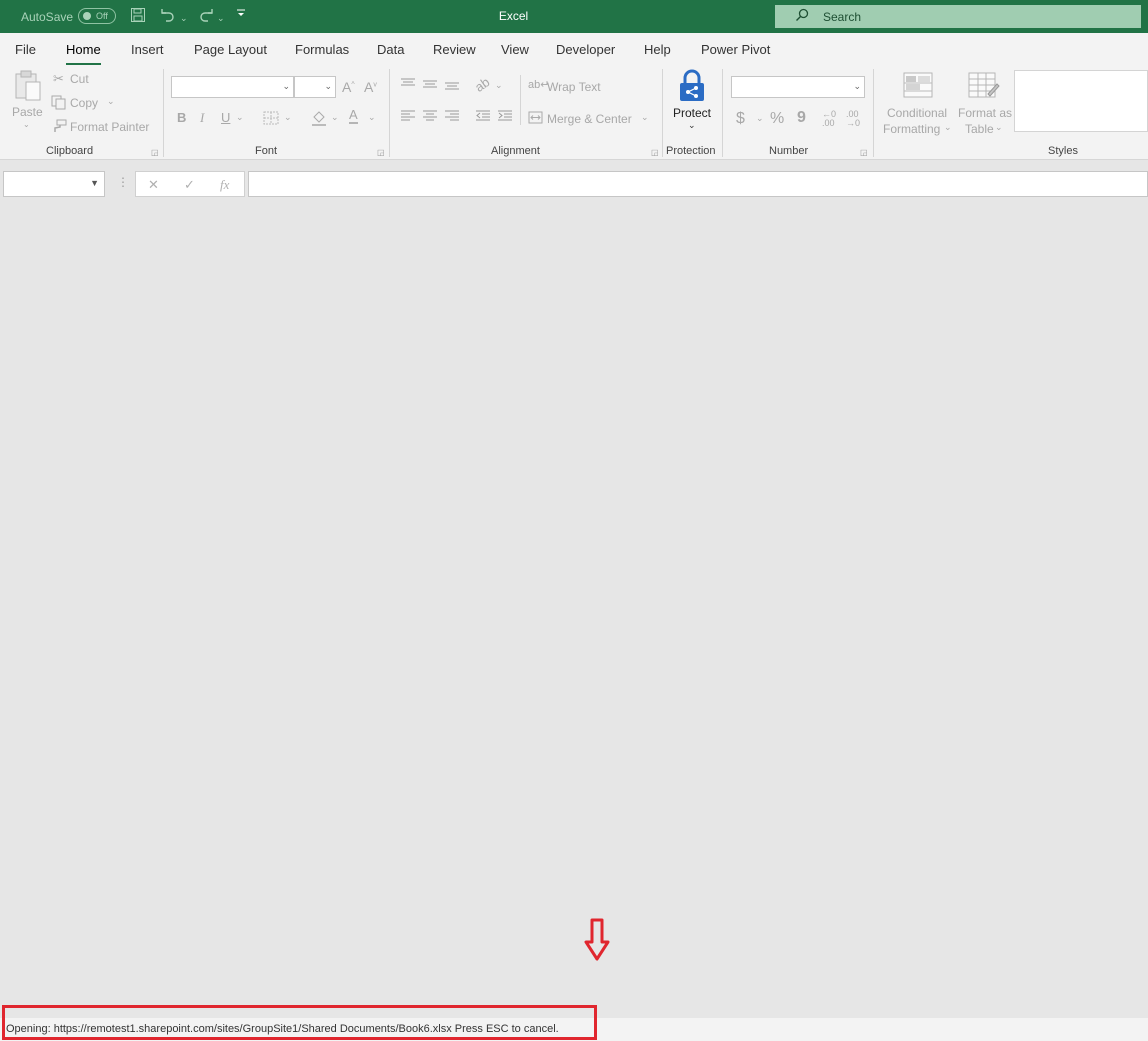  What do you see at coordinates (79, 79) in the screenshot?
I see `cut-button: Cut` at bounding box center [79, 79].